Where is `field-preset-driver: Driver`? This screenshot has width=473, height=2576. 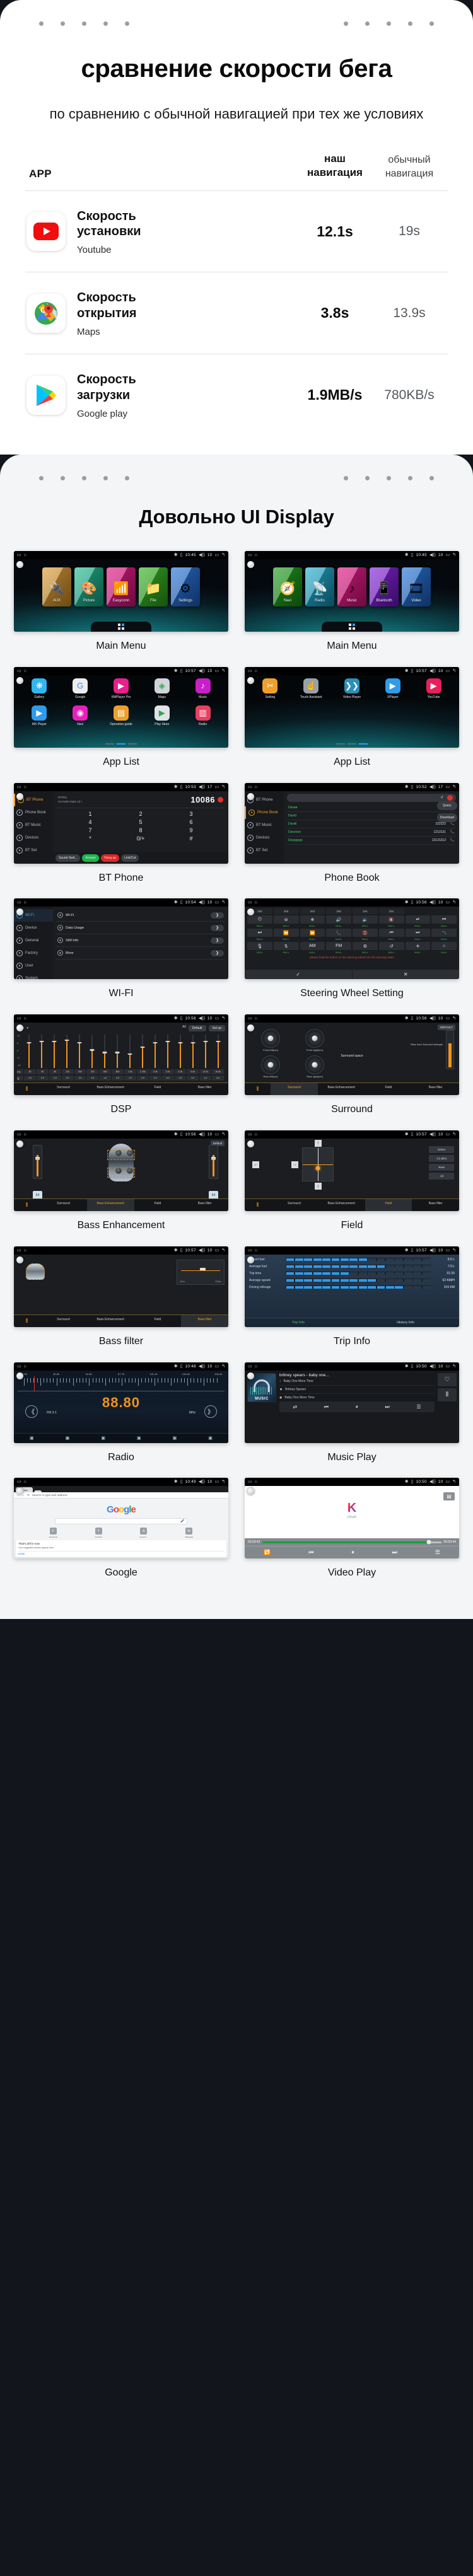
field-preset-driver: Driver is located at coordinates (441, 1150).